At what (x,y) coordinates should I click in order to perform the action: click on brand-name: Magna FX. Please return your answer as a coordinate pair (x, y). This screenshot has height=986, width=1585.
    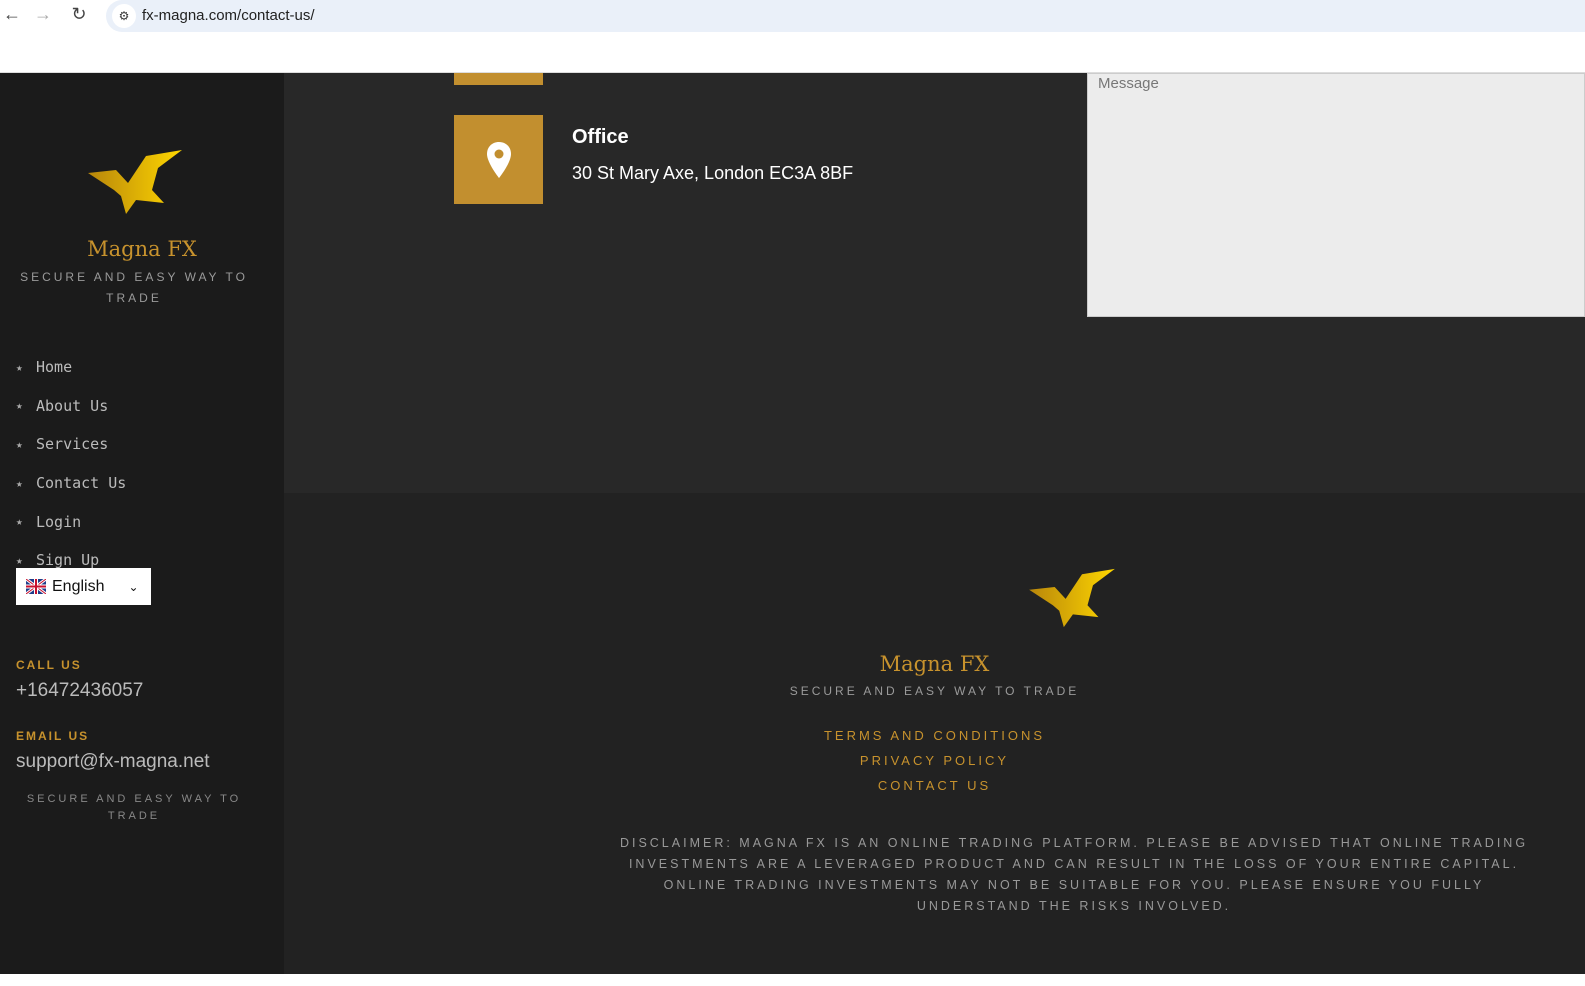
    Looking at the image, I should click on (142, 249).